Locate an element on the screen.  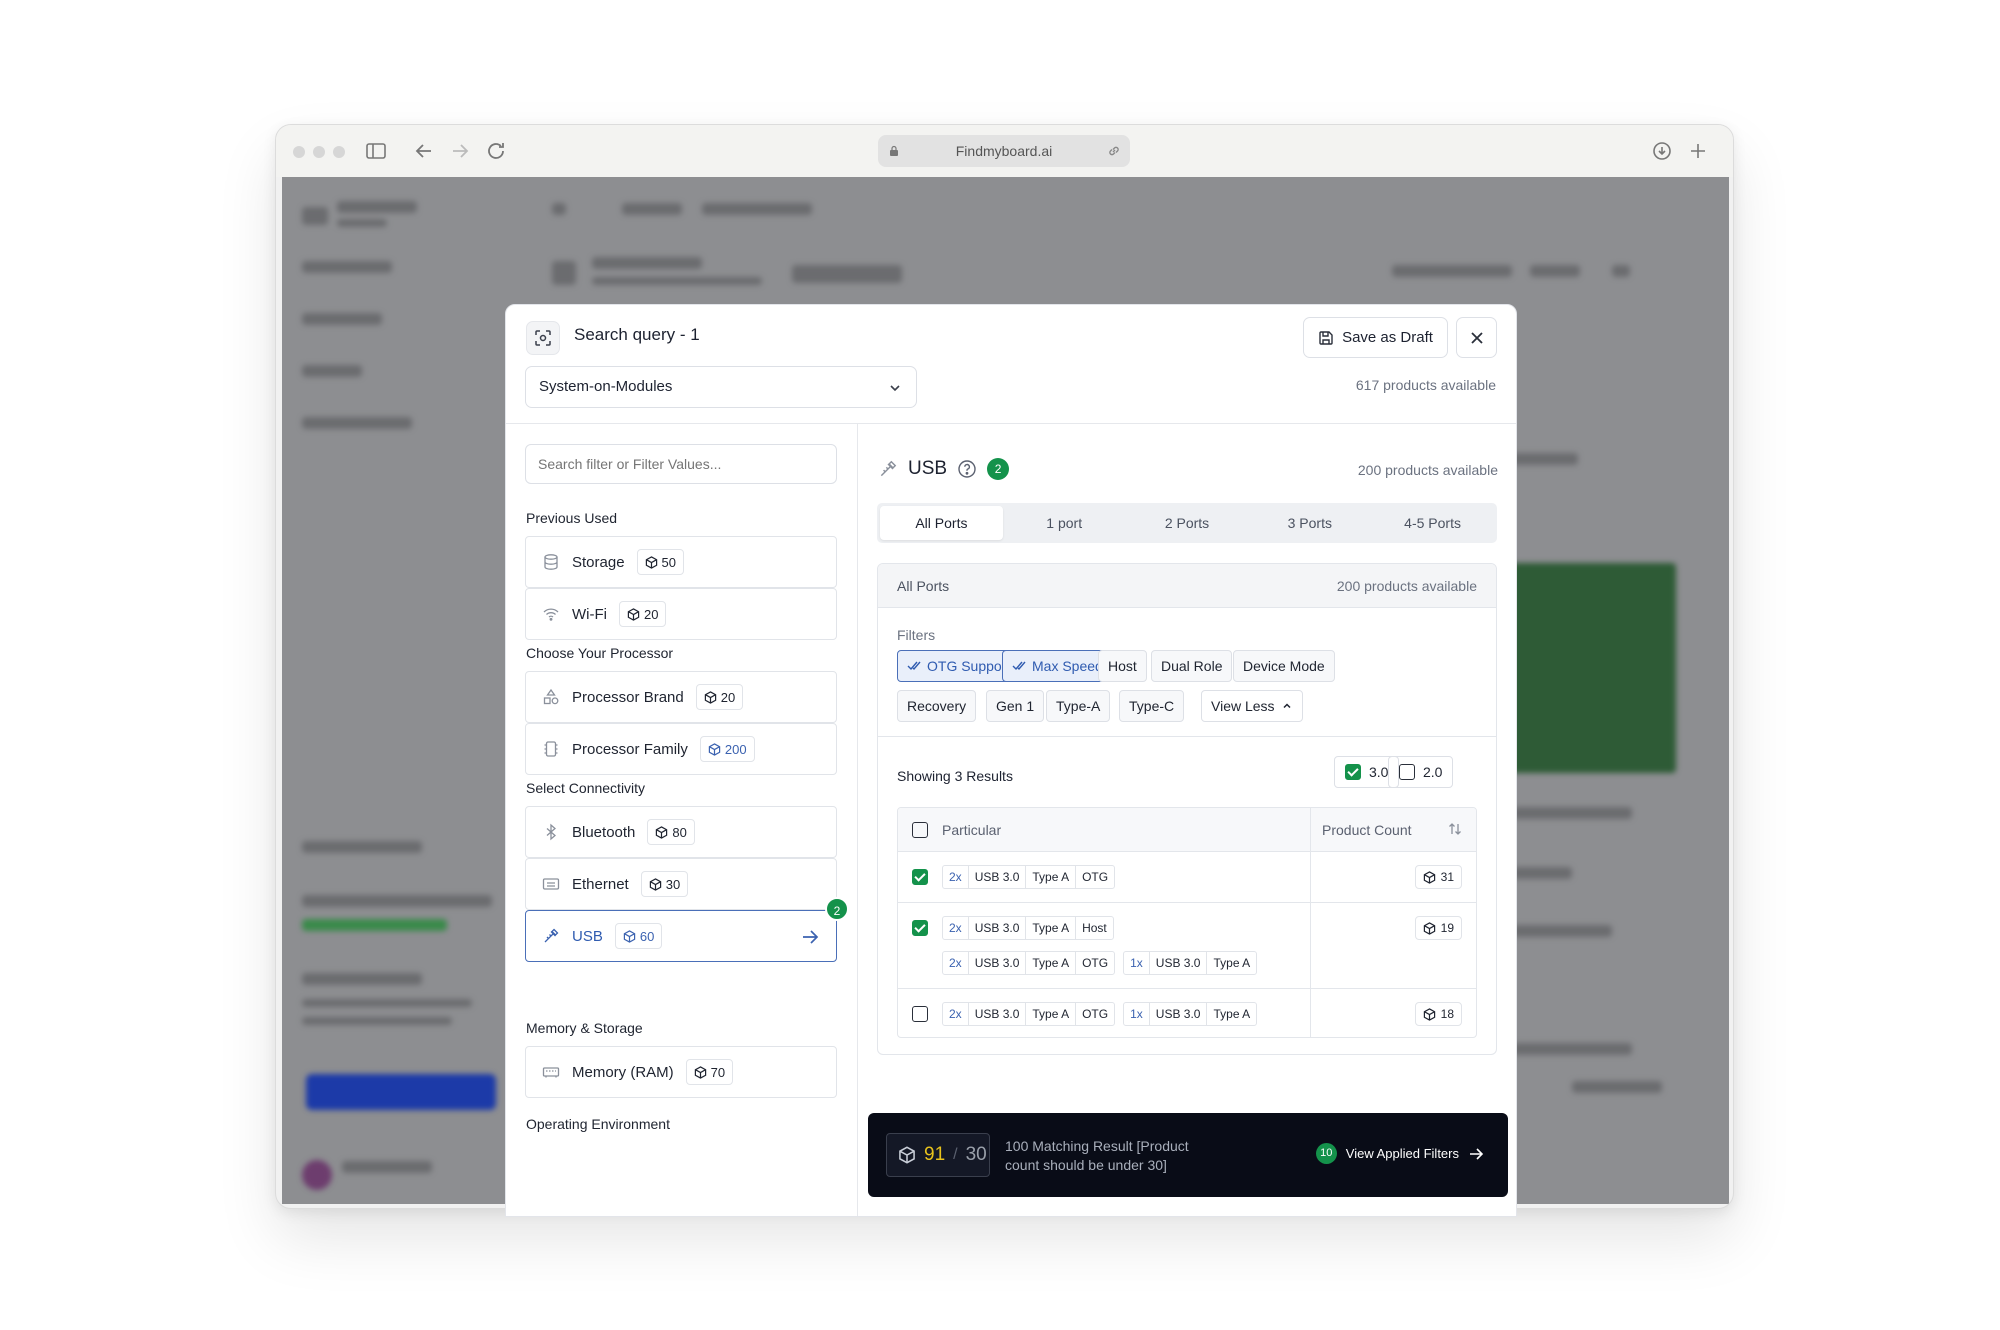
filter-item-processor-brand: Processor Brand 20 is located at coordinates (681, 697).